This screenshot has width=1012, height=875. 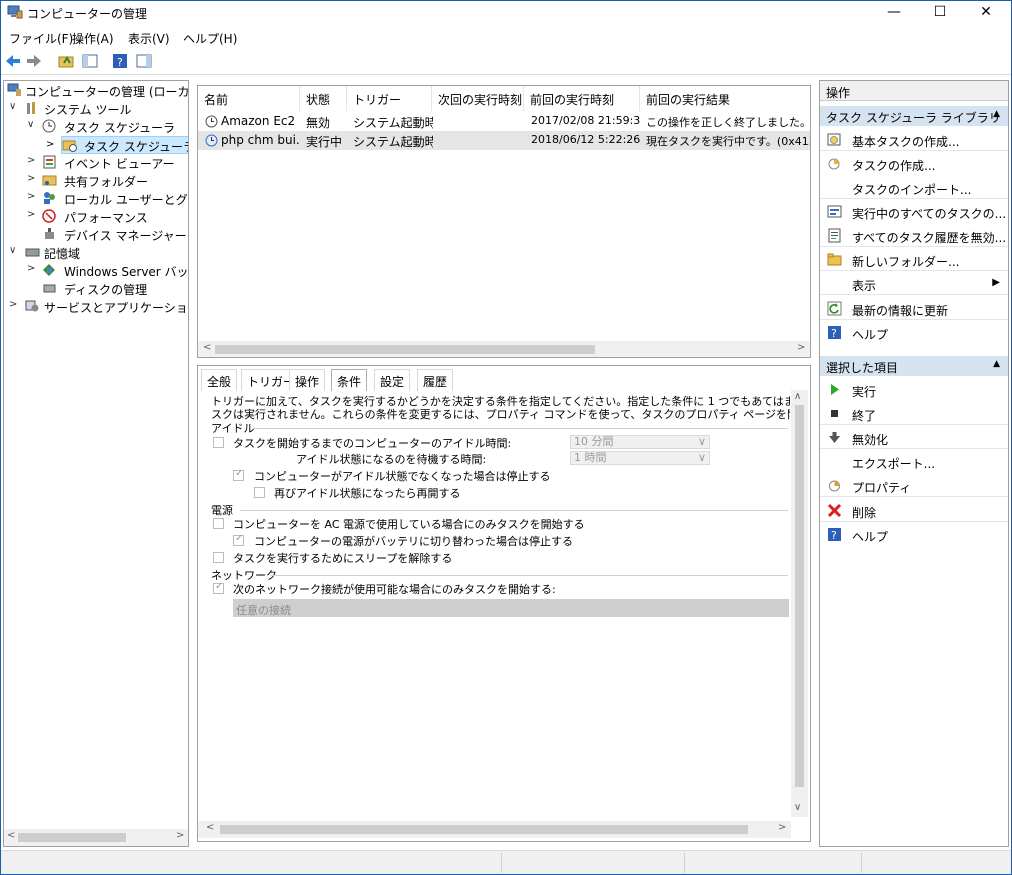 What do you see at coordinates (914, 438) in the screenshot?
I see `action-disable: 無効化` at bounding box center [914, 438].